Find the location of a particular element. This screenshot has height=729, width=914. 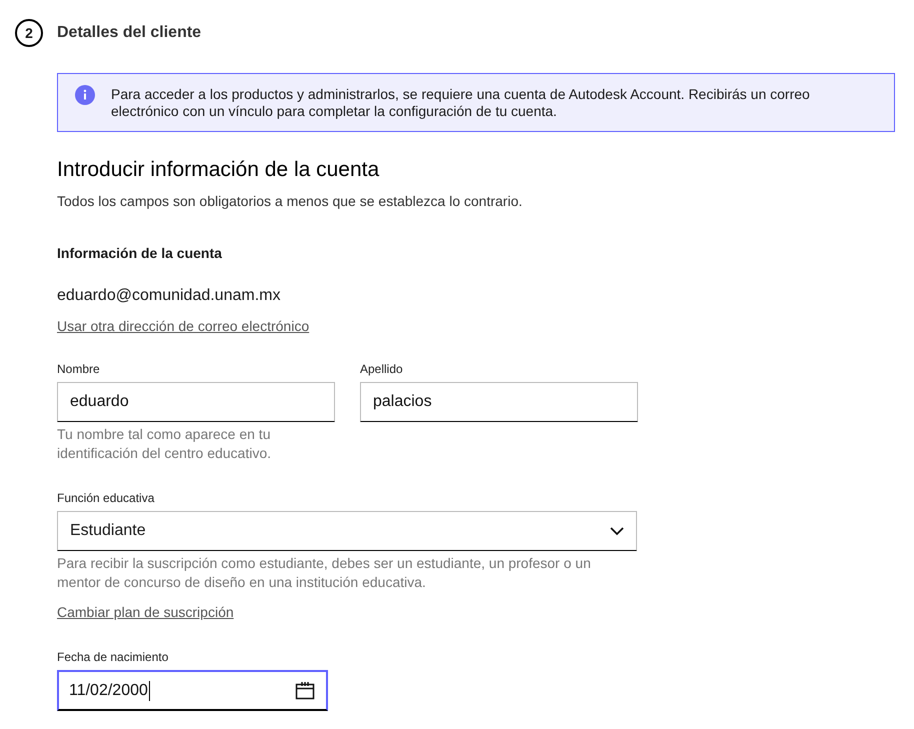

last-name-field: palacios is located at coordinates (499, 402).